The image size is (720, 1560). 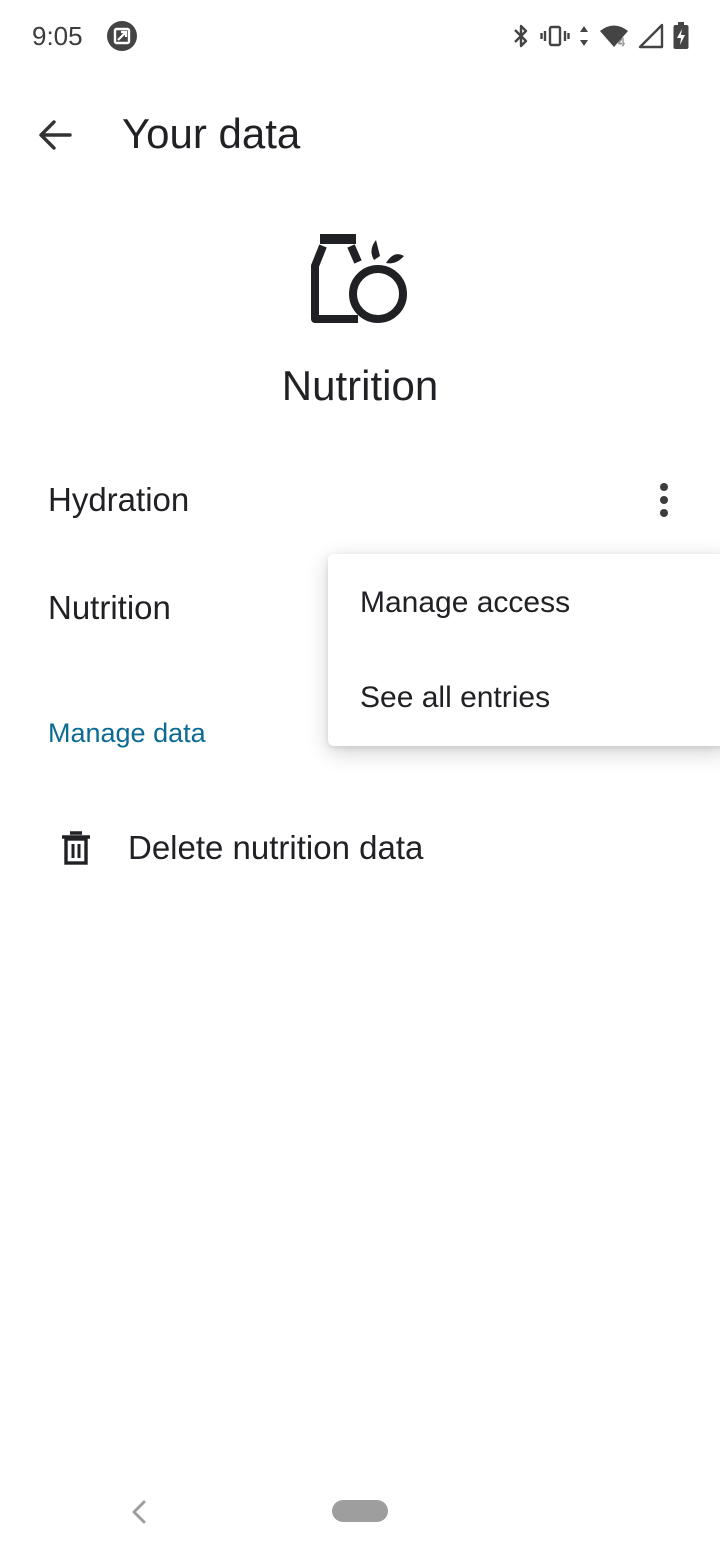 I want to click on overflow-menu-button, so click(x=664, y=500).